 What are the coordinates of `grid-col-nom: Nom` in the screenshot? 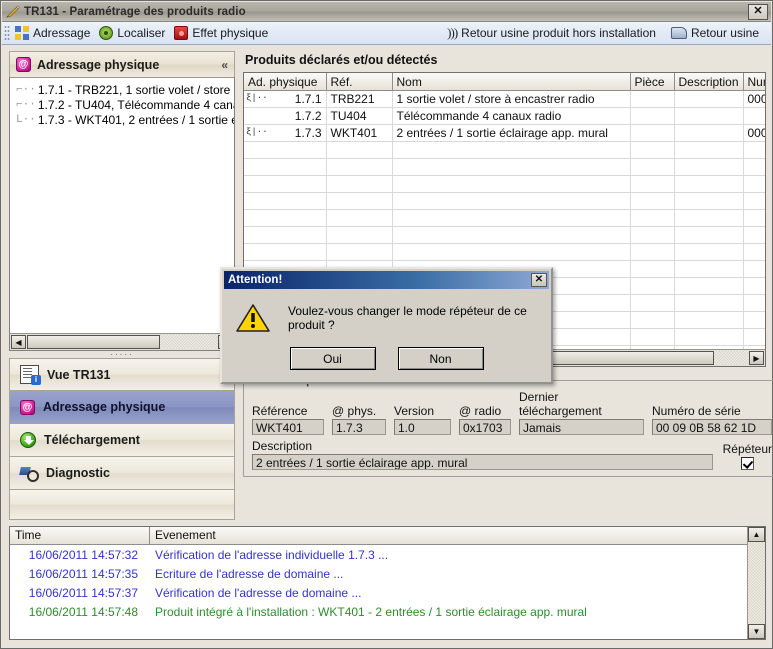 It's located at (511, 82).